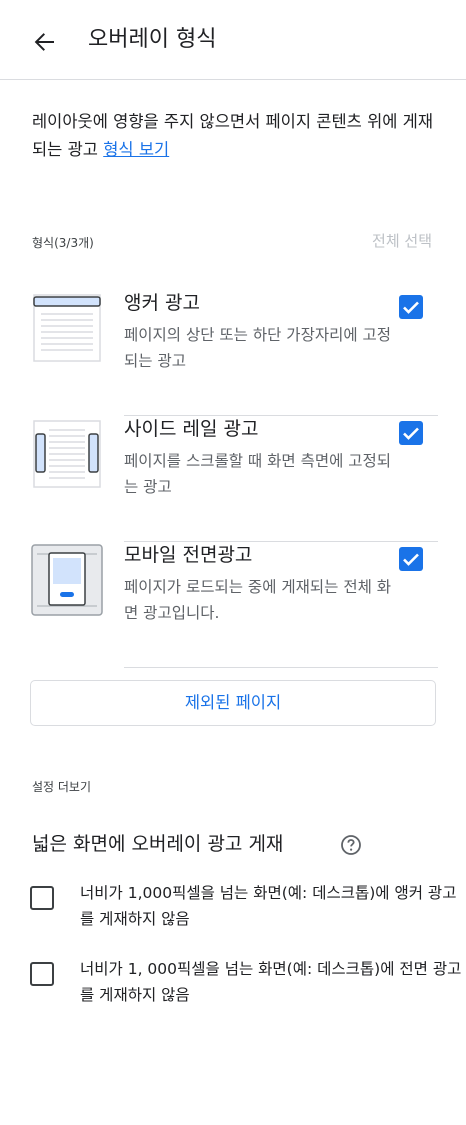 This screenshot has width=466, height=1125. Describe the element at coordinates (152, 39) in the screenshot. I see `page-title: 오버레이 형식` at that location.